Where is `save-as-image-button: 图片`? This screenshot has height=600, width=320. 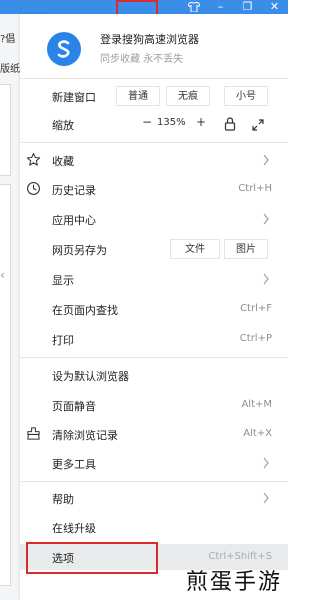
save-as-image-button: 图片 is located at coordinates (246, 249).